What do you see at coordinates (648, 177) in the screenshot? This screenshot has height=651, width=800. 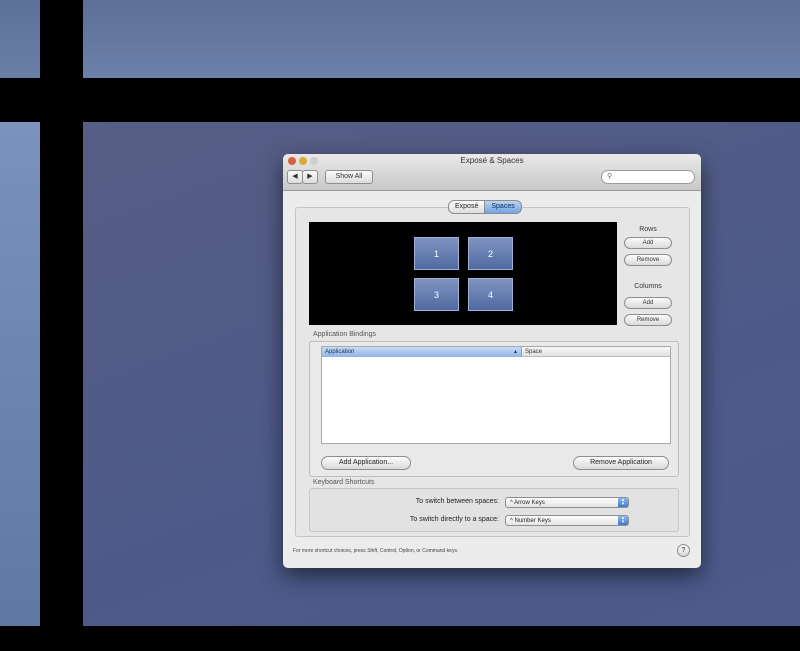 I see `search-field: ⚲` at bounding box center [648, 177].